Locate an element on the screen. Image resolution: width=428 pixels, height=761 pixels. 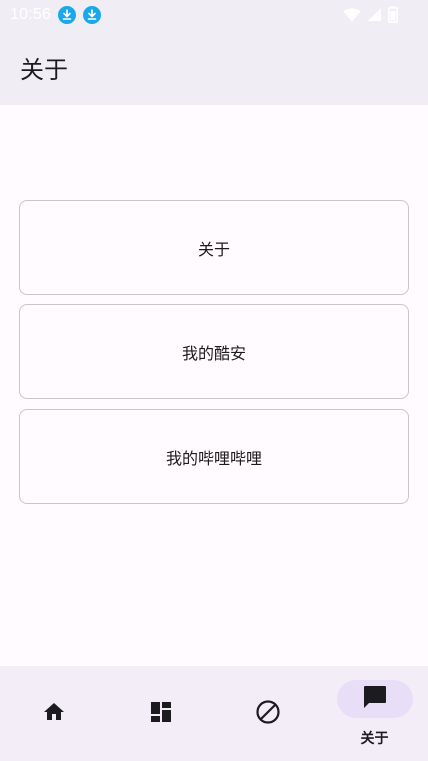
chat-icon is located at coordinates (375, 699).